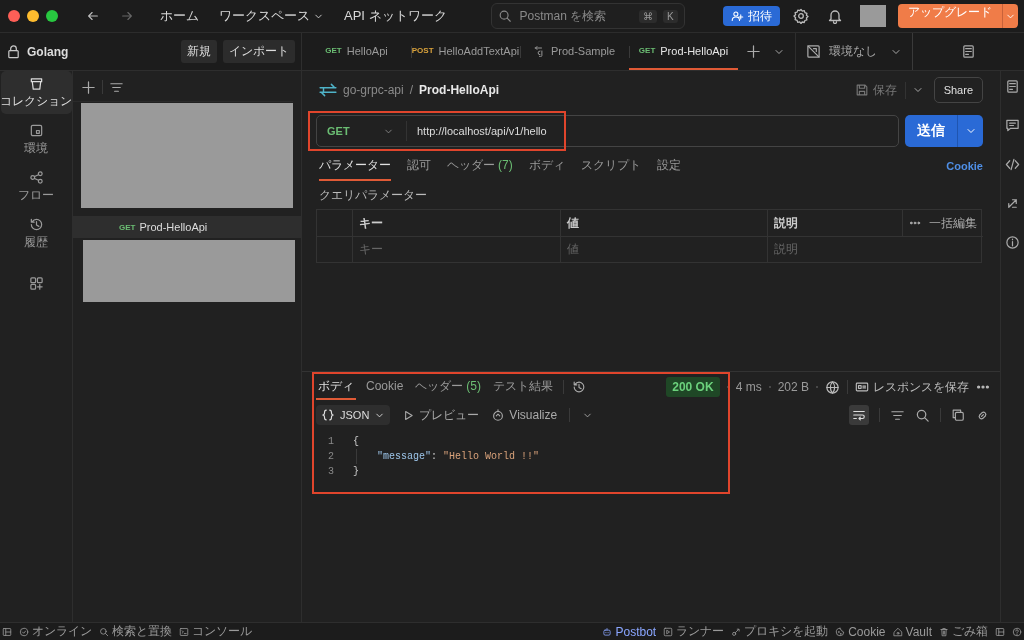 This screenshot has width=1024, height=640. Describe the element at coordinates (199, 51) in the screenshot. I see `new-button: 新規` at that location.